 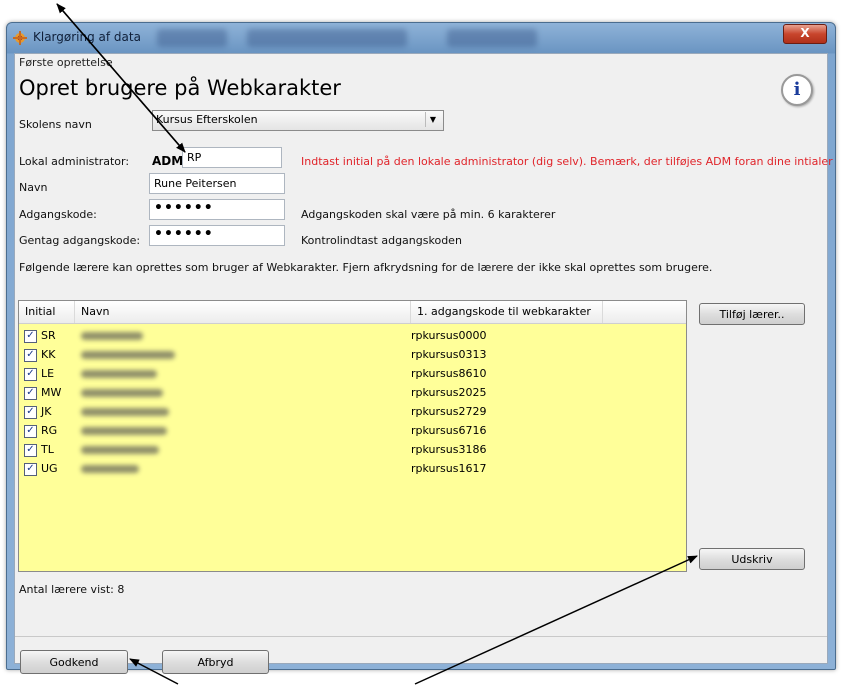 What do you see at coordinates (33, 187) in the screenshot?
I see `name-label: Navn` at bounding box center [33, 187].